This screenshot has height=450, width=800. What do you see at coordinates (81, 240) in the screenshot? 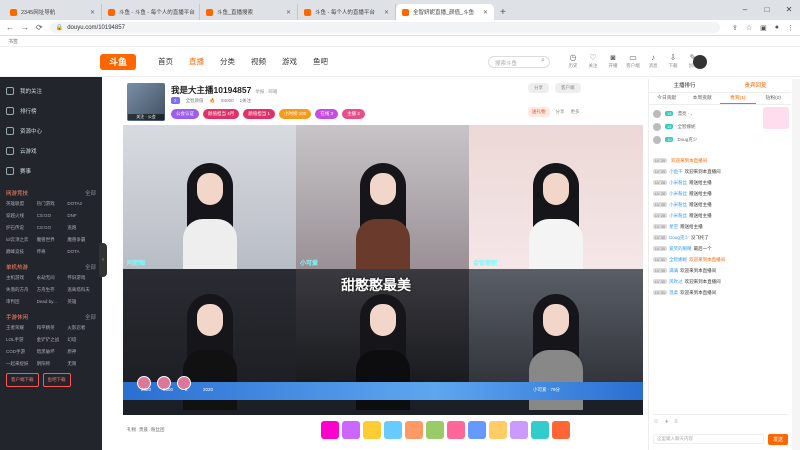
I see `sidebar-game: 魔兽争霸` at bounding box center [81, 240].